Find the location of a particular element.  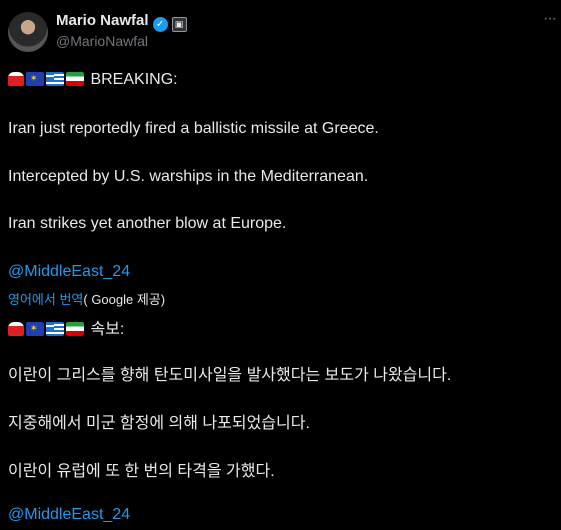

author-name: Mario Nawfal is located at coordinates (102, 20).